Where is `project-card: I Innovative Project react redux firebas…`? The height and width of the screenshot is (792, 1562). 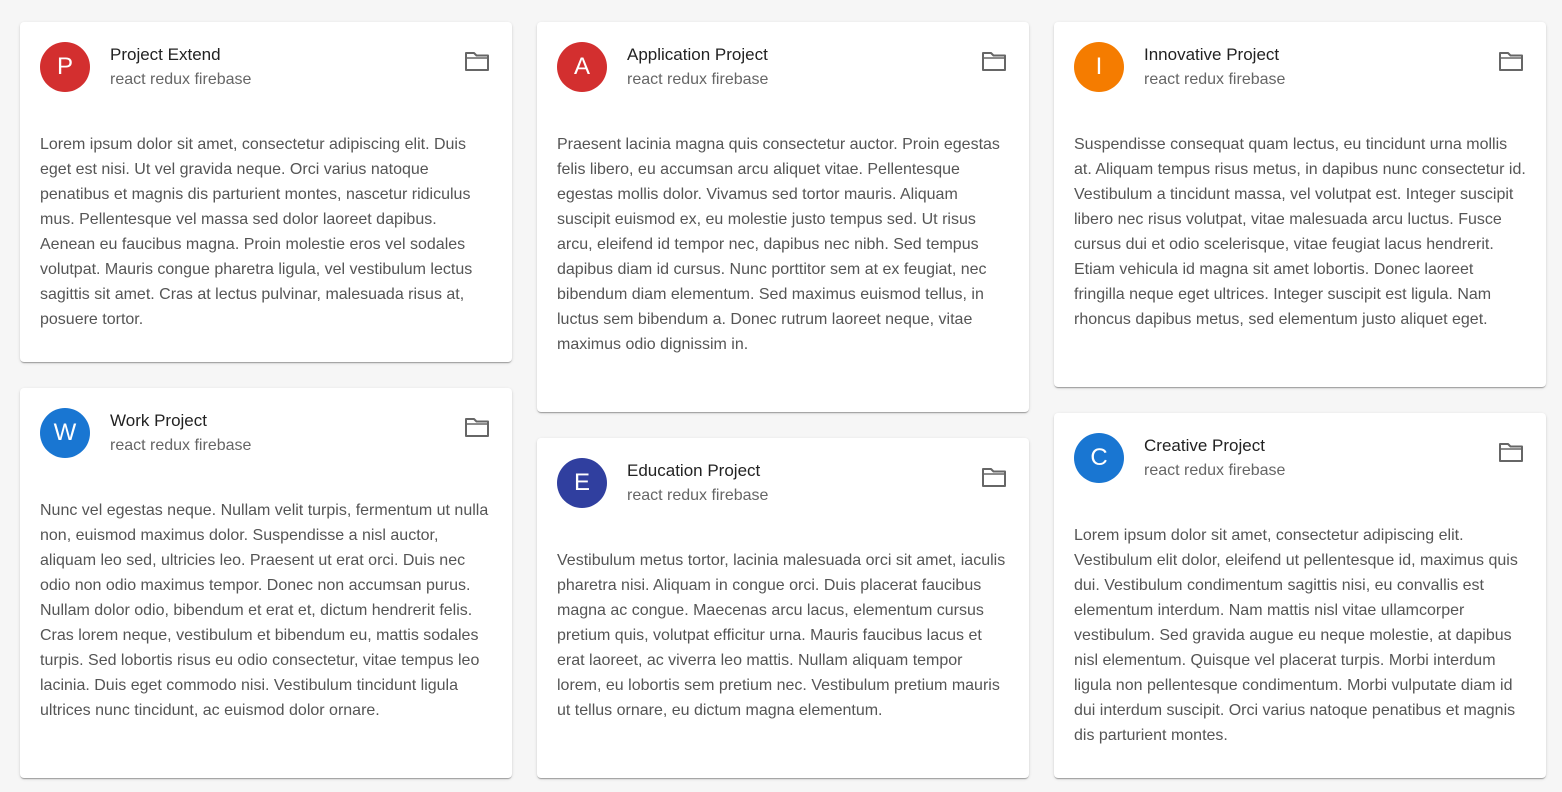
project-card: I Innovative Project react redux firebas… is located at coordinates (1300, 204).